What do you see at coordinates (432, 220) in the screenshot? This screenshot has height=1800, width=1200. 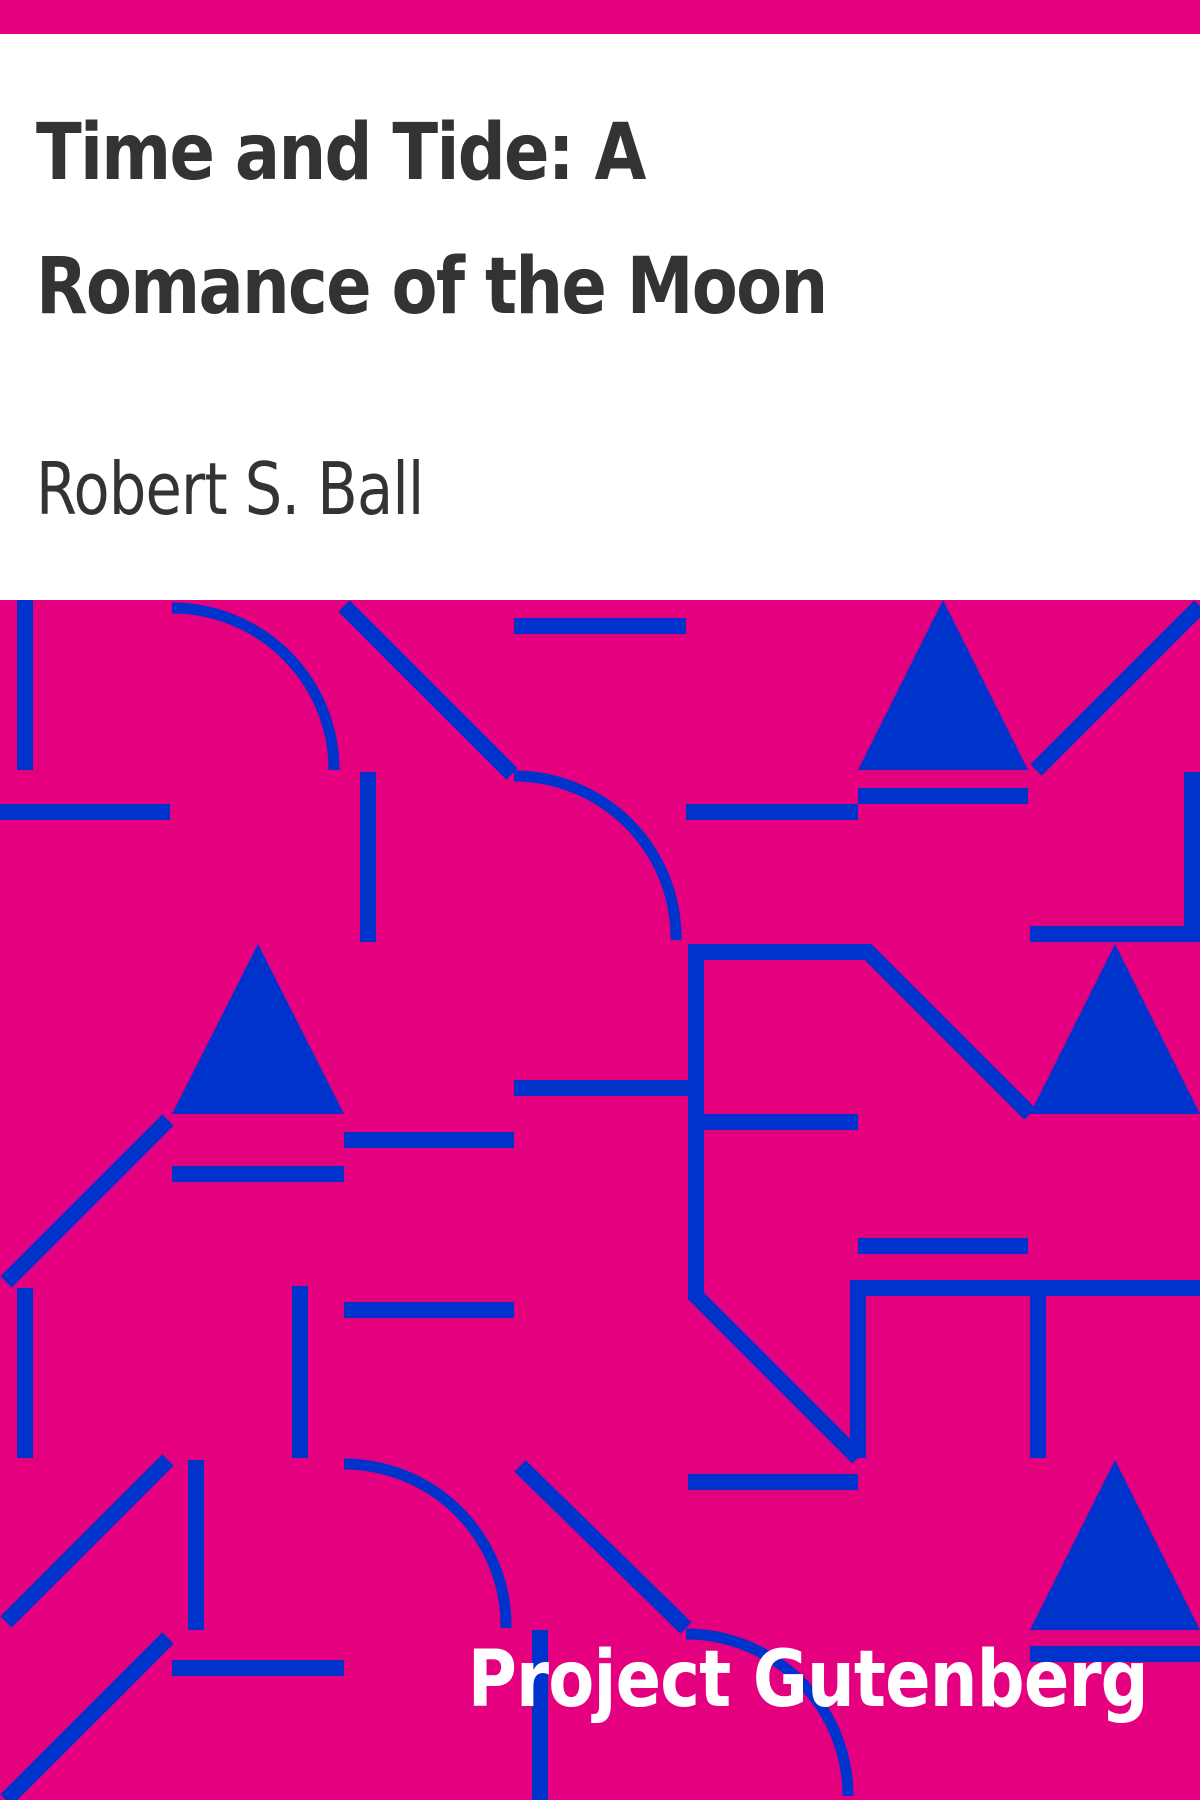 I see `book-title: Time and Tide: A Romance of the Moon` at bounding box center [432, 220].